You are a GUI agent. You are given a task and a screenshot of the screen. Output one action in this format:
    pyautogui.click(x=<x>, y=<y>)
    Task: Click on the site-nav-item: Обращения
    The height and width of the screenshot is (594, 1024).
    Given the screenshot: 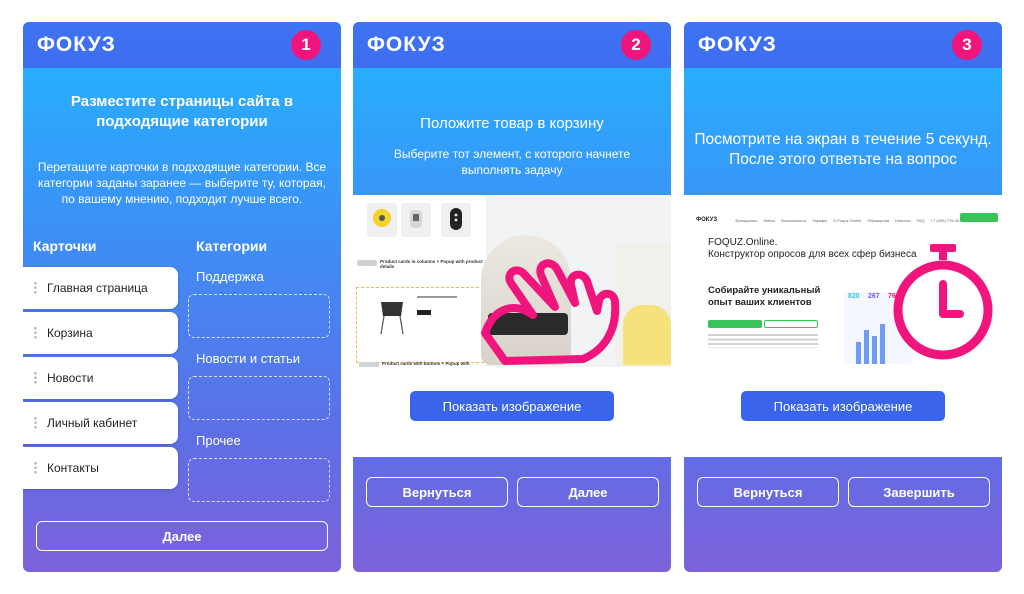 What is the action you would take?
    pyautogui.click(x=878, y=220)
    